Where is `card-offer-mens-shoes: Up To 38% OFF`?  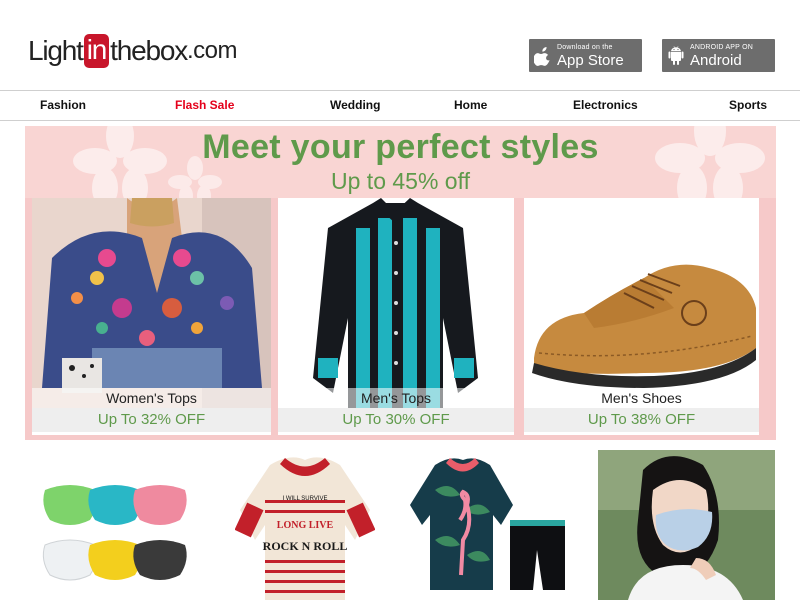 card-offer-mens-shoes: Up To 38% OFF is located at coordinates (641, 420).